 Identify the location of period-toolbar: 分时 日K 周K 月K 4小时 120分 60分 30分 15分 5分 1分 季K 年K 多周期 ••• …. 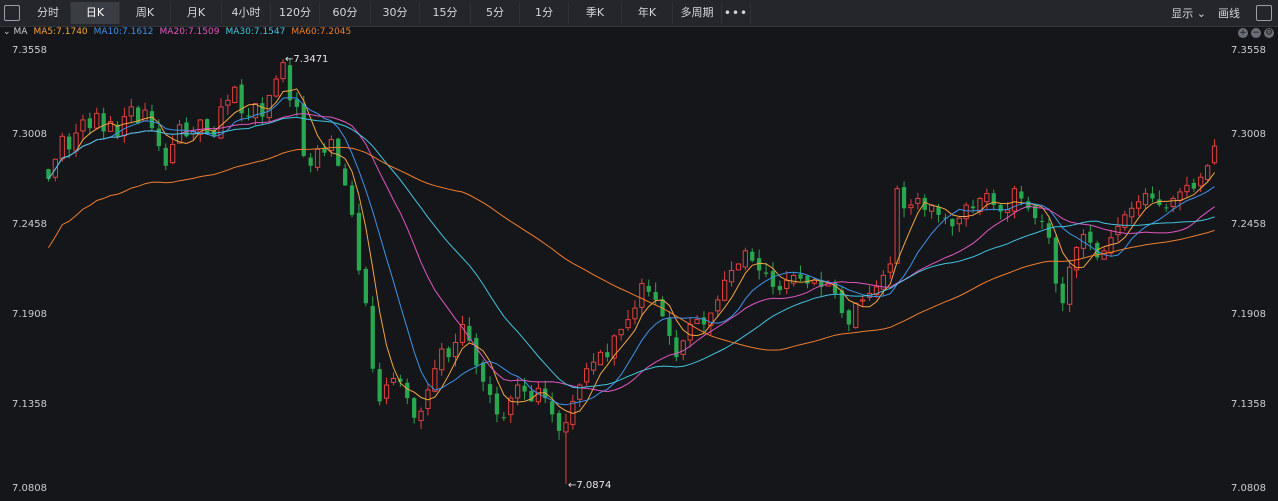
(639, 13).